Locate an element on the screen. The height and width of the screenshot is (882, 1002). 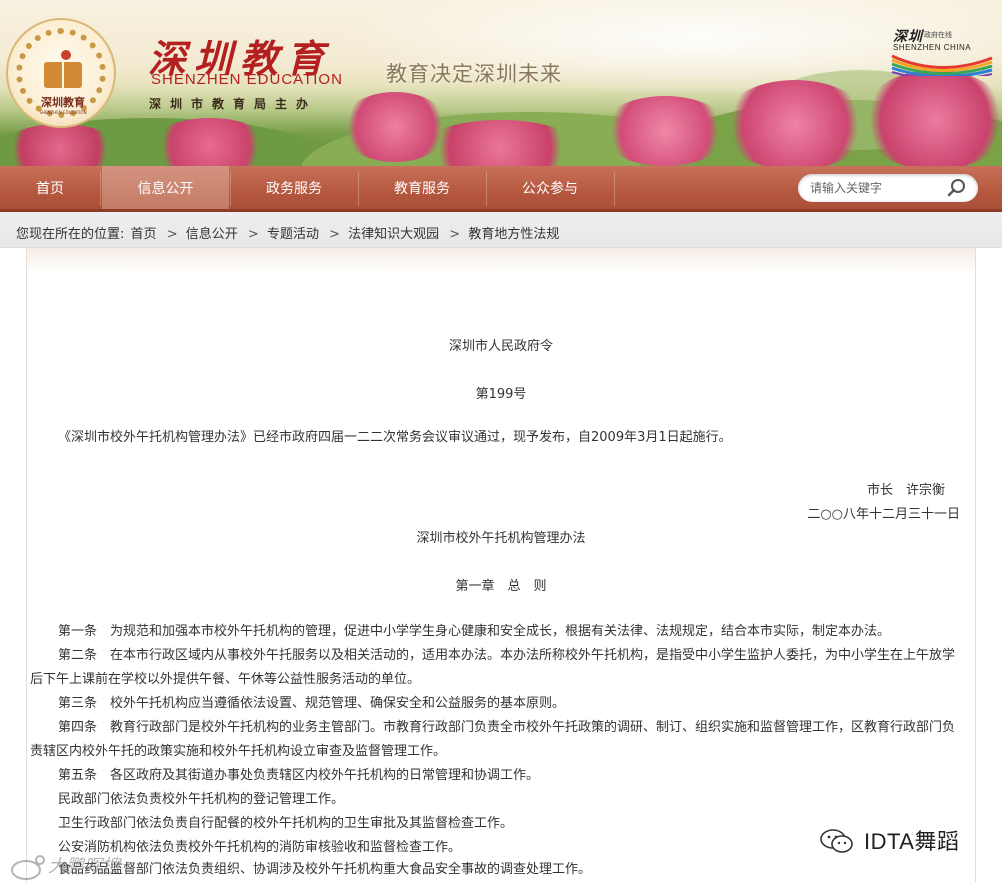
secondary-watermark-text: 大鹏晖搜 is located at coordinates (84, 866).